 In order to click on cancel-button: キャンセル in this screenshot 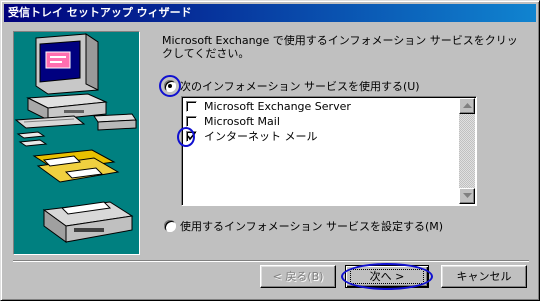, I will do `click(484, 276)`.